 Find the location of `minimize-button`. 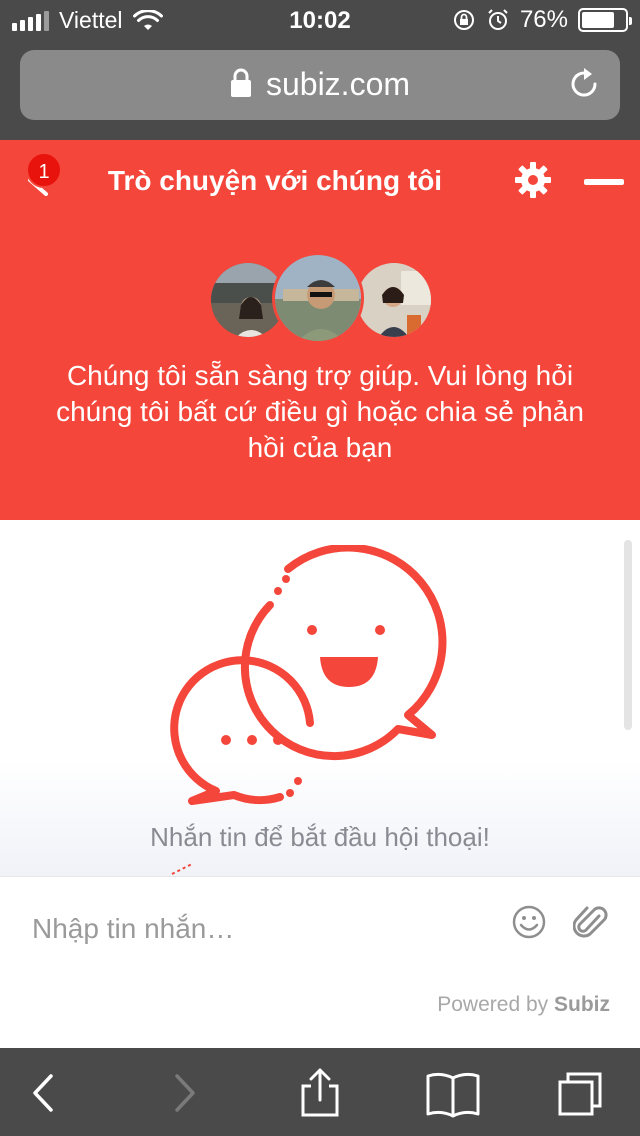

minimize-button is located at coordinates (604, 182).